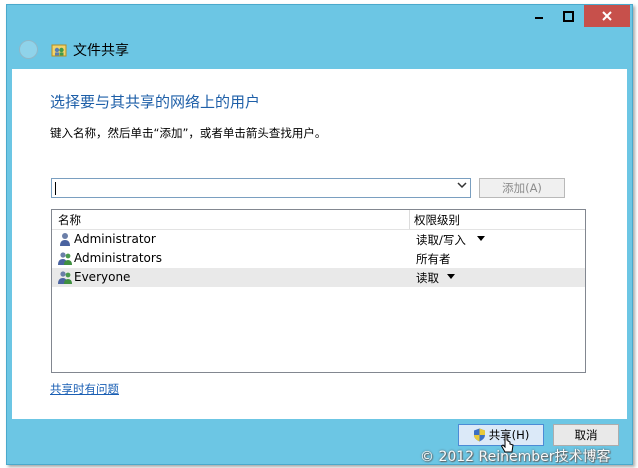 This screenshot has height=468, width=638. I want to click on text-caret, so click(55, 188).